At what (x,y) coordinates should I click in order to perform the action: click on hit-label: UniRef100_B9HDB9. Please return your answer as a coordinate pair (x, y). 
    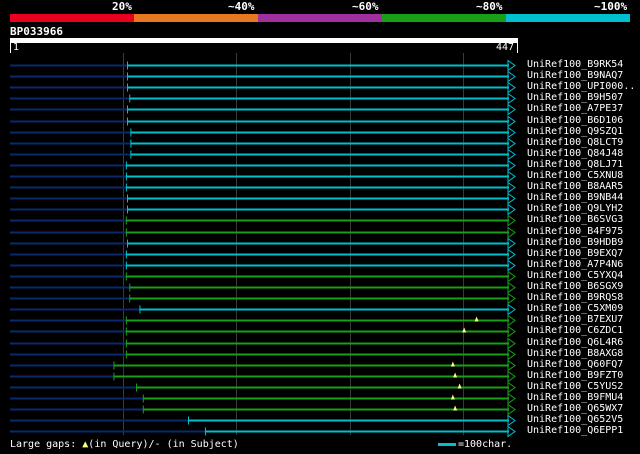
    Looking at the image, I should click on (575, 242).